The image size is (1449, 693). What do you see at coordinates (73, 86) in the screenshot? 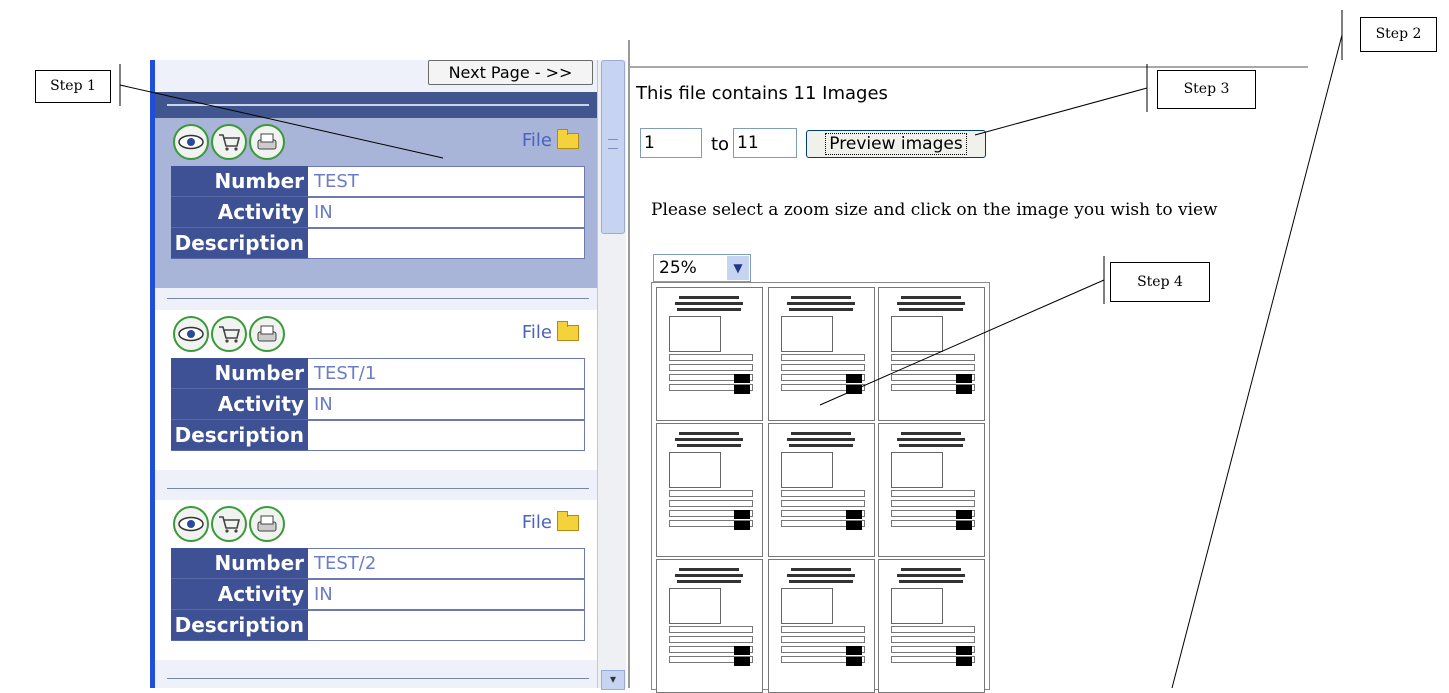
I see `step-1-callout: Step 1` at bounding box center [73, 86].